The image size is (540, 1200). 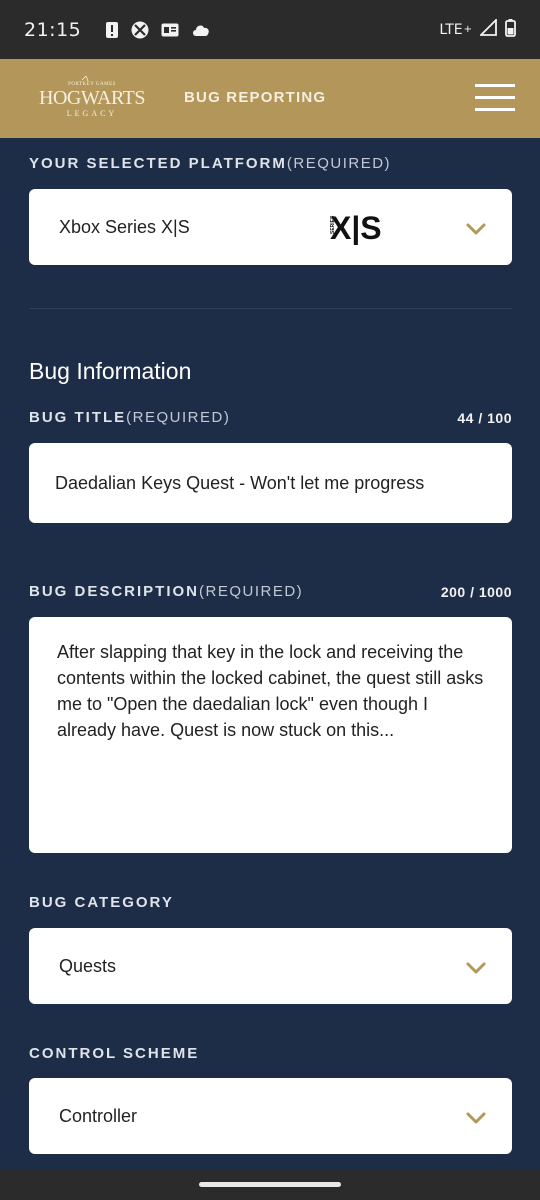 I want to click on system-nav-bar, so click(x=270, y=1185).